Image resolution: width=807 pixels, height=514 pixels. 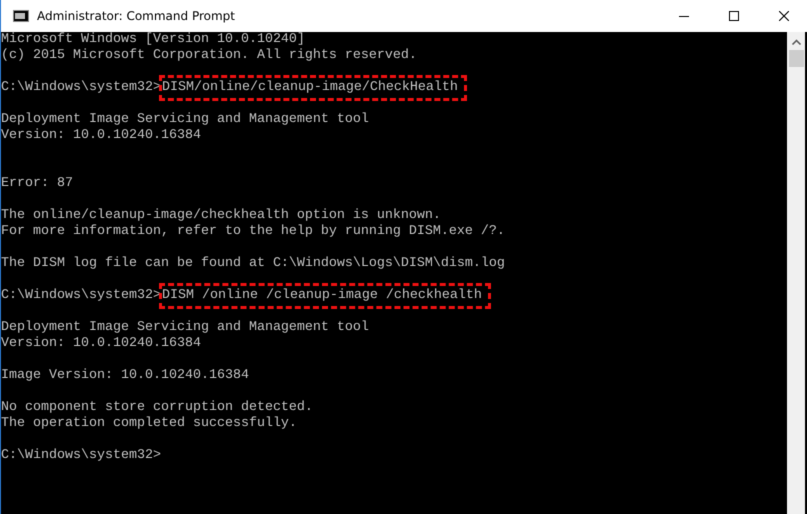 I want to click on console-text: The DISM log file can be found at C:\Windows\Logs\DISM\dism.log, so click(x=253, y=263).